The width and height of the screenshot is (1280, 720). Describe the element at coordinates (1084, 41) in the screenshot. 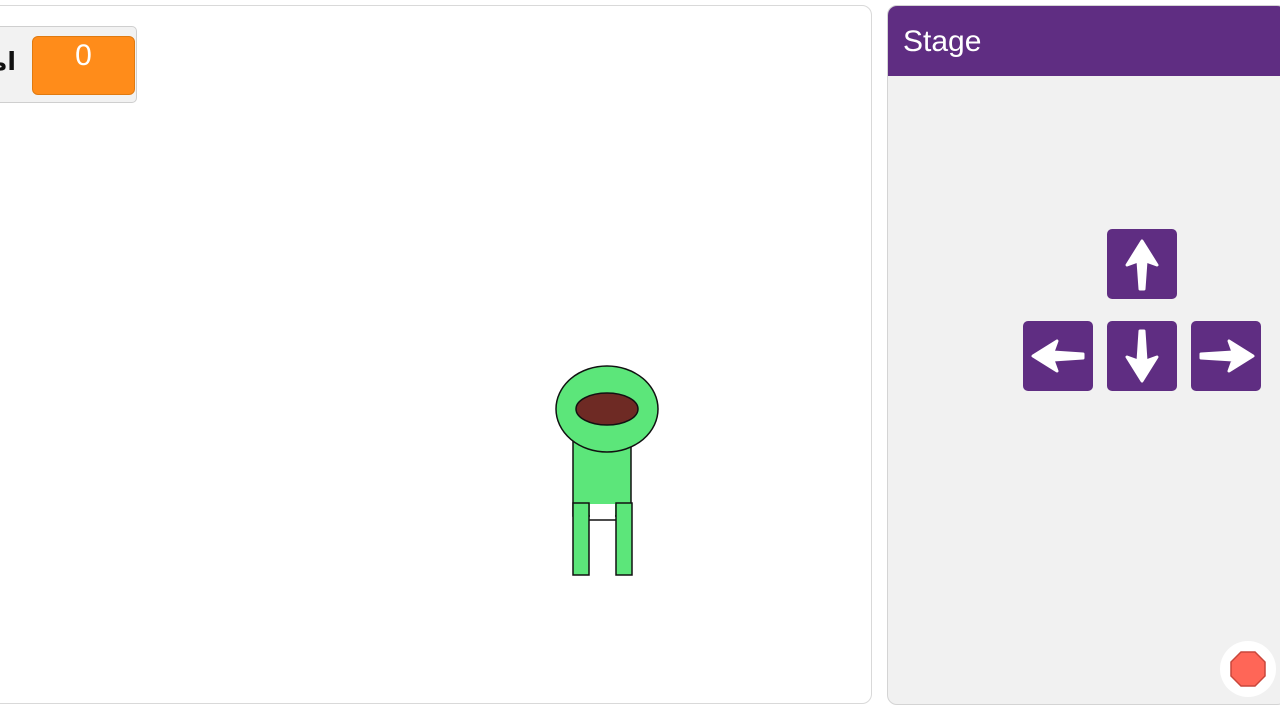

I see `panel-header: Stage` at that location.